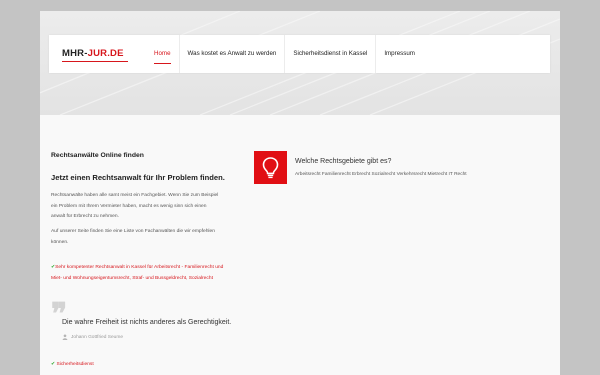 The width and height of the screenshot is (600, 375). I want to click on site-logo: MHR-JUR.DE, so click(93, 54).